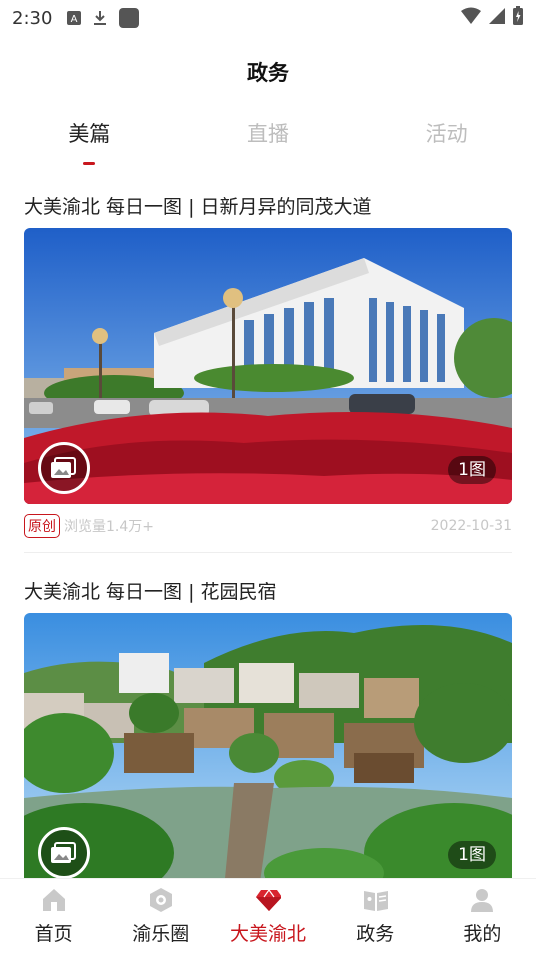 The image size is (536, 954). I want to click on bottom-nav: 首页 渝乐圈 大美渝北 政务 我的, so click(268, 916).